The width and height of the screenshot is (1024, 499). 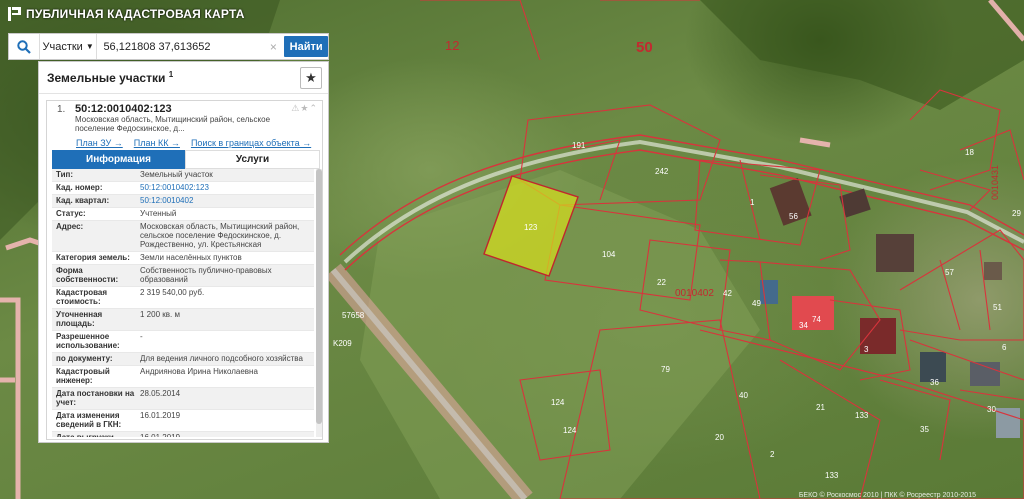 I want to click on link-plan-kk: План КК →, so click(x=157, y=143).